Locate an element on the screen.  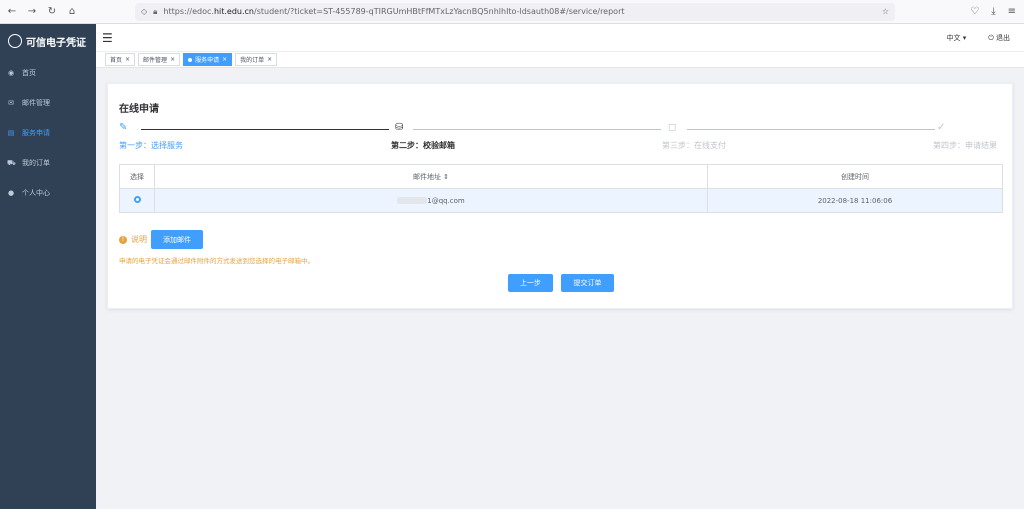
redacted-block is located at coordinates (412, 200).